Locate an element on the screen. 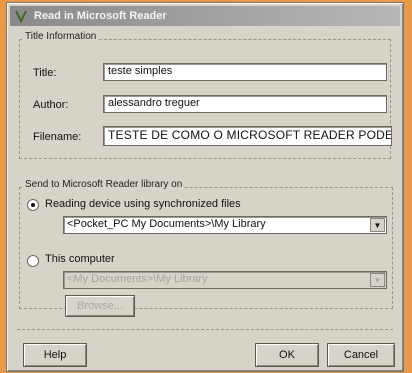 The width and height of the screenshot is (412, 373). device-path-select: <Pocket_PC My Documents>\My Library ▼ is located at coordinates (225, 225).